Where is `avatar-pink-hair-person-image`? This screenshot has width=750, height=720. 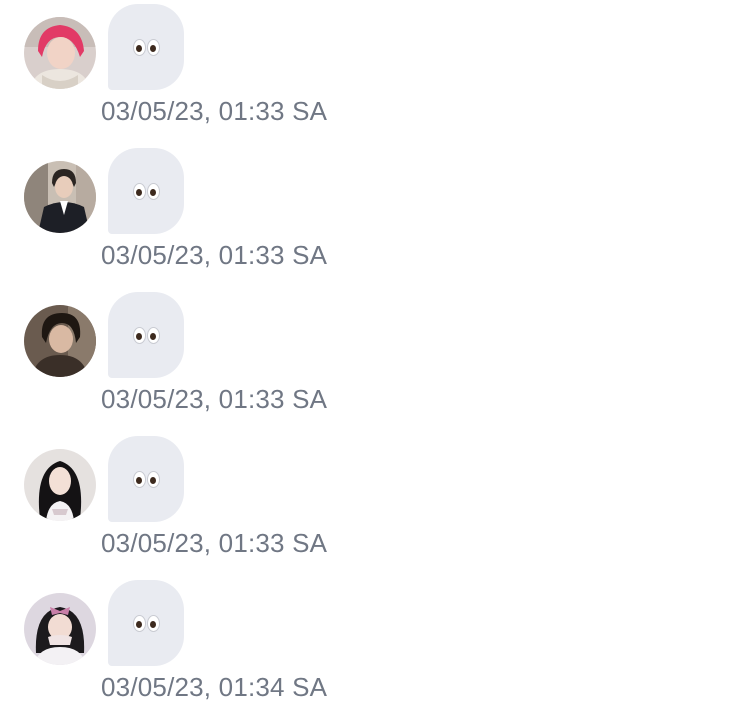
avatar-pink-hair-person-image is located at coordinates (60, 53).